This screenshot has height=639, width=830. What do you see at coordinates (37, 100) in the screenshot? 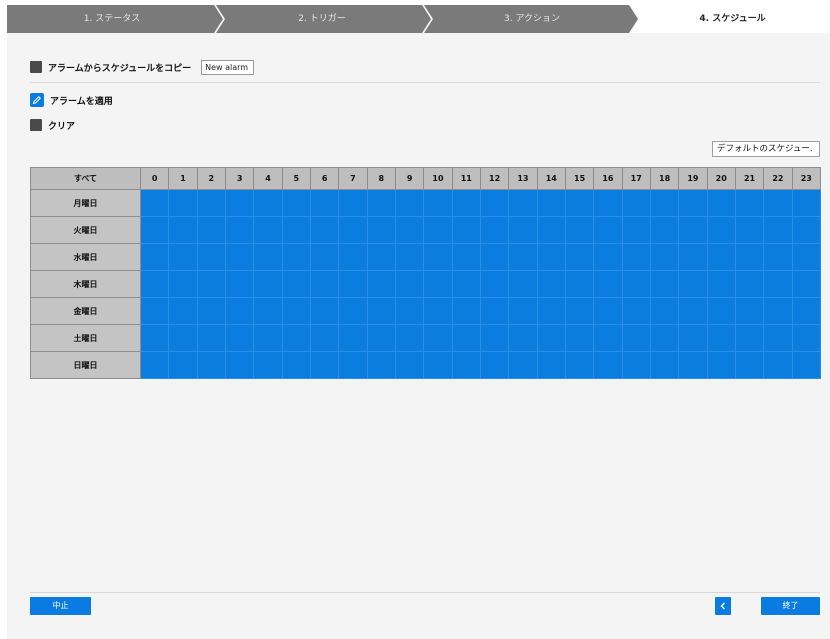
I see `pen-icon` at bounding box center [37, 100].